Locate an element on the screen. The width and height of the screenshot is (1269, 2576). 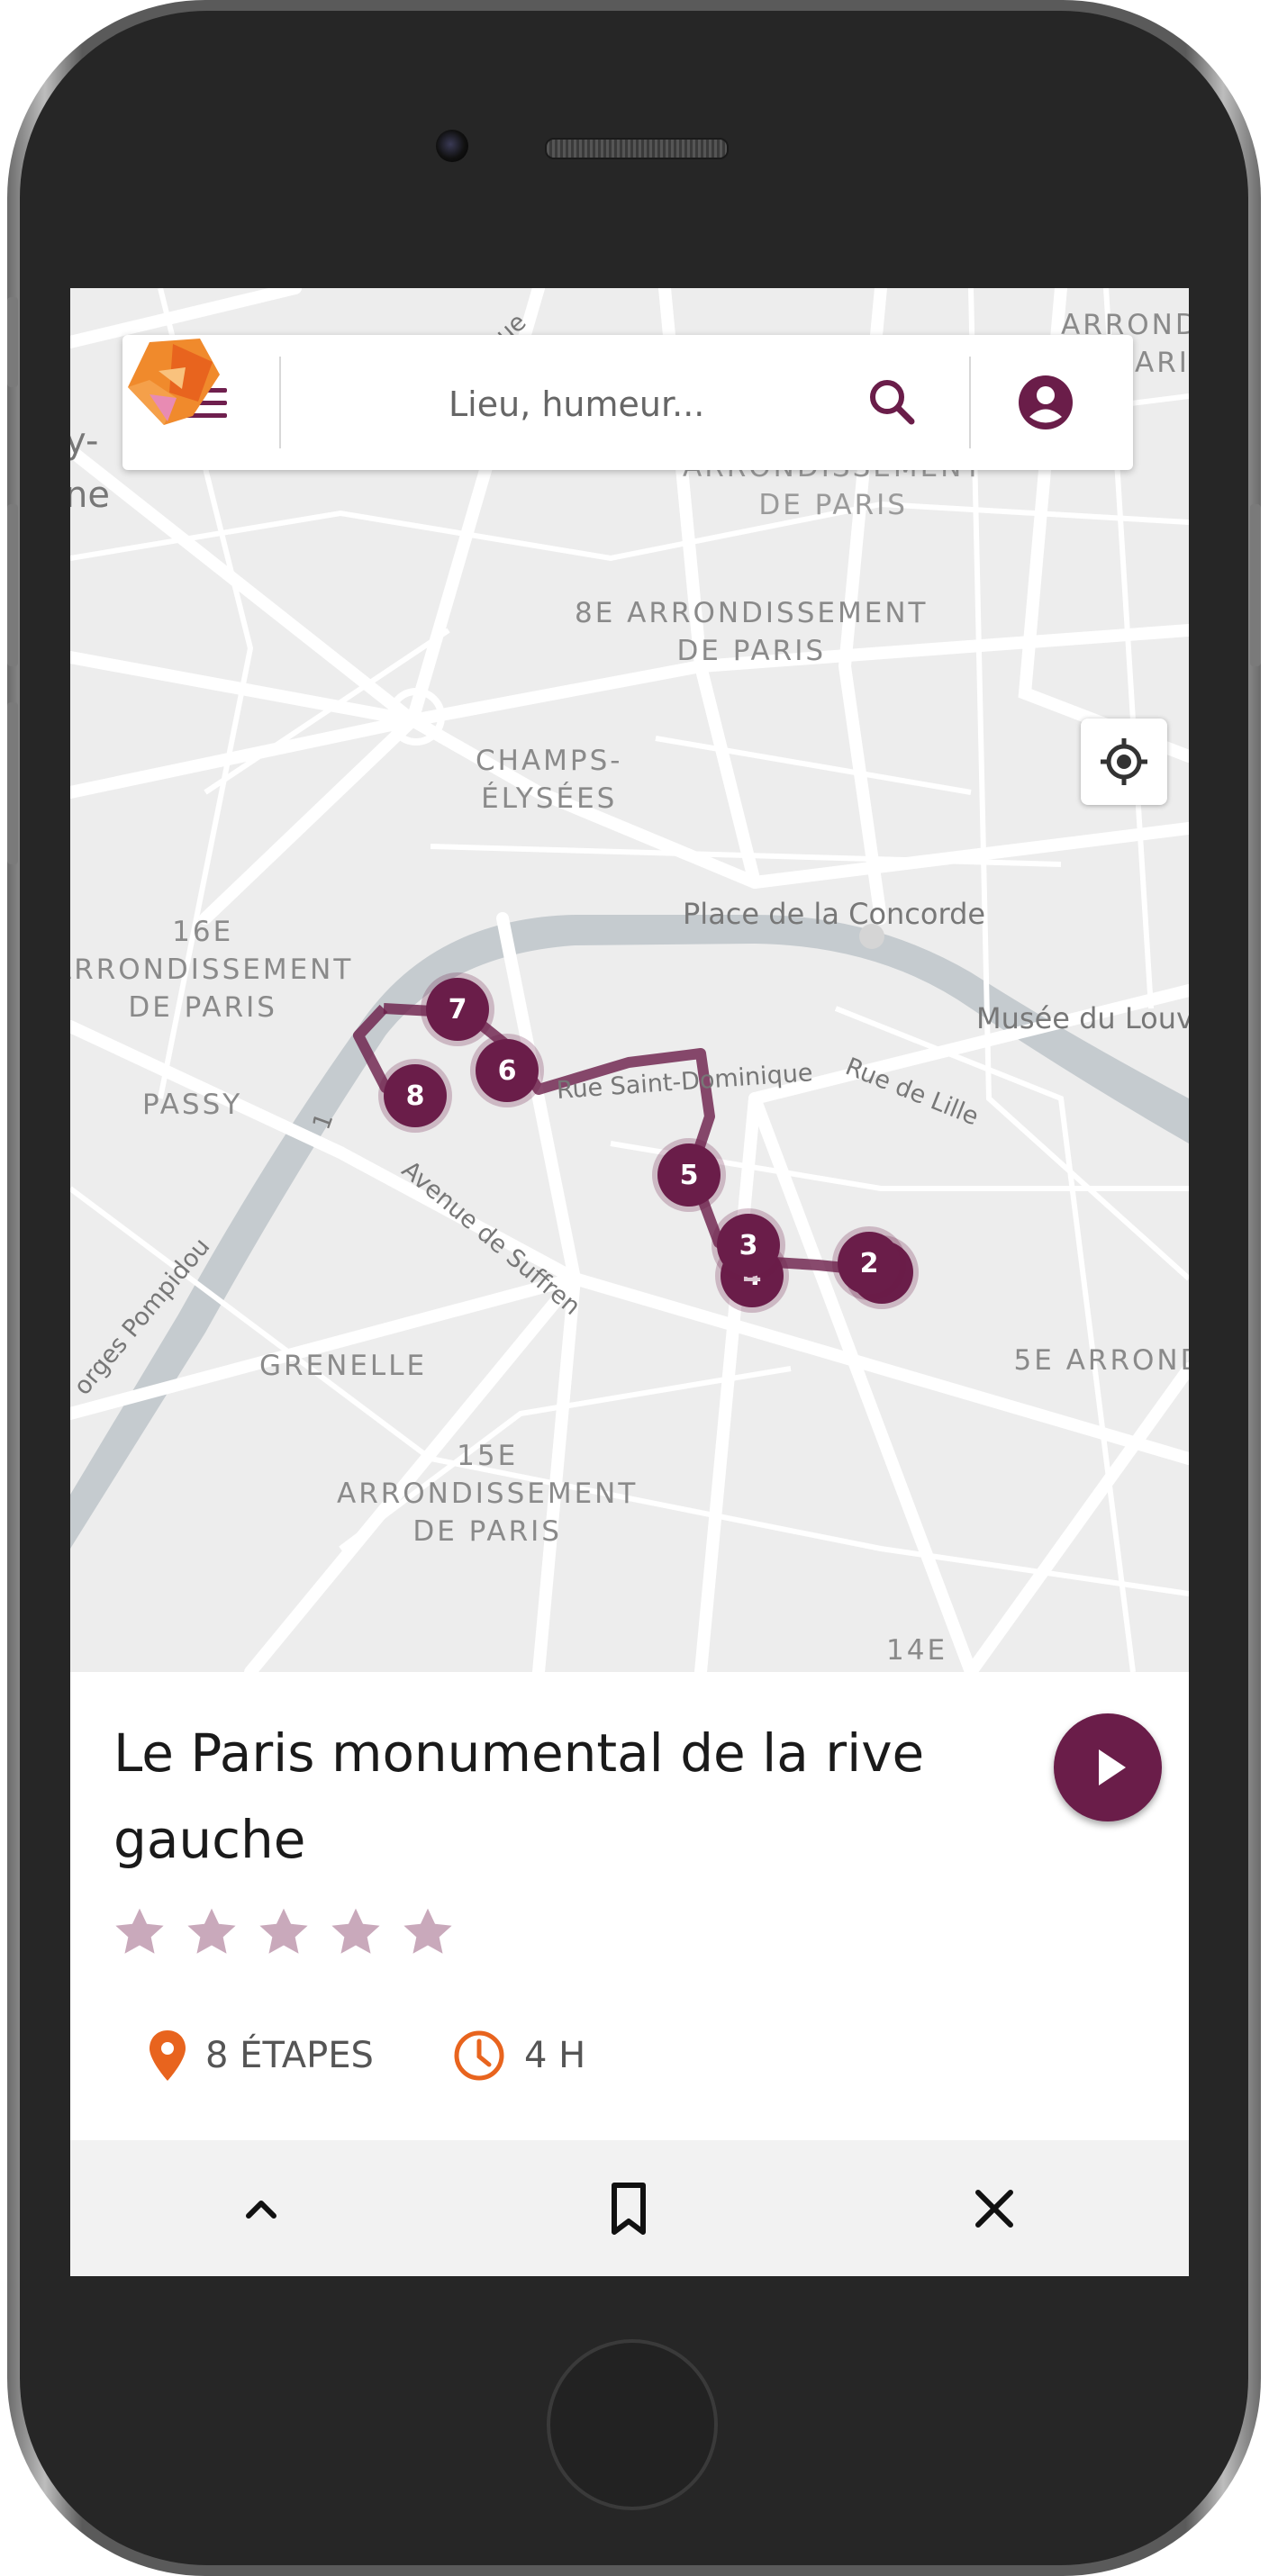
power-button is located at coordinates (1255, 585).